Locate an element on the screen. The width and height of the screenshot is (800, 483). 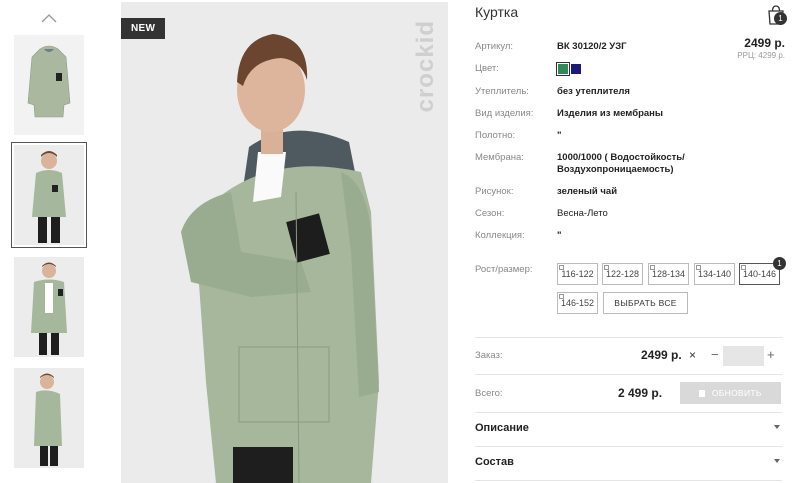
spec-value: без утеплителя is located at coordinates (593, 91).